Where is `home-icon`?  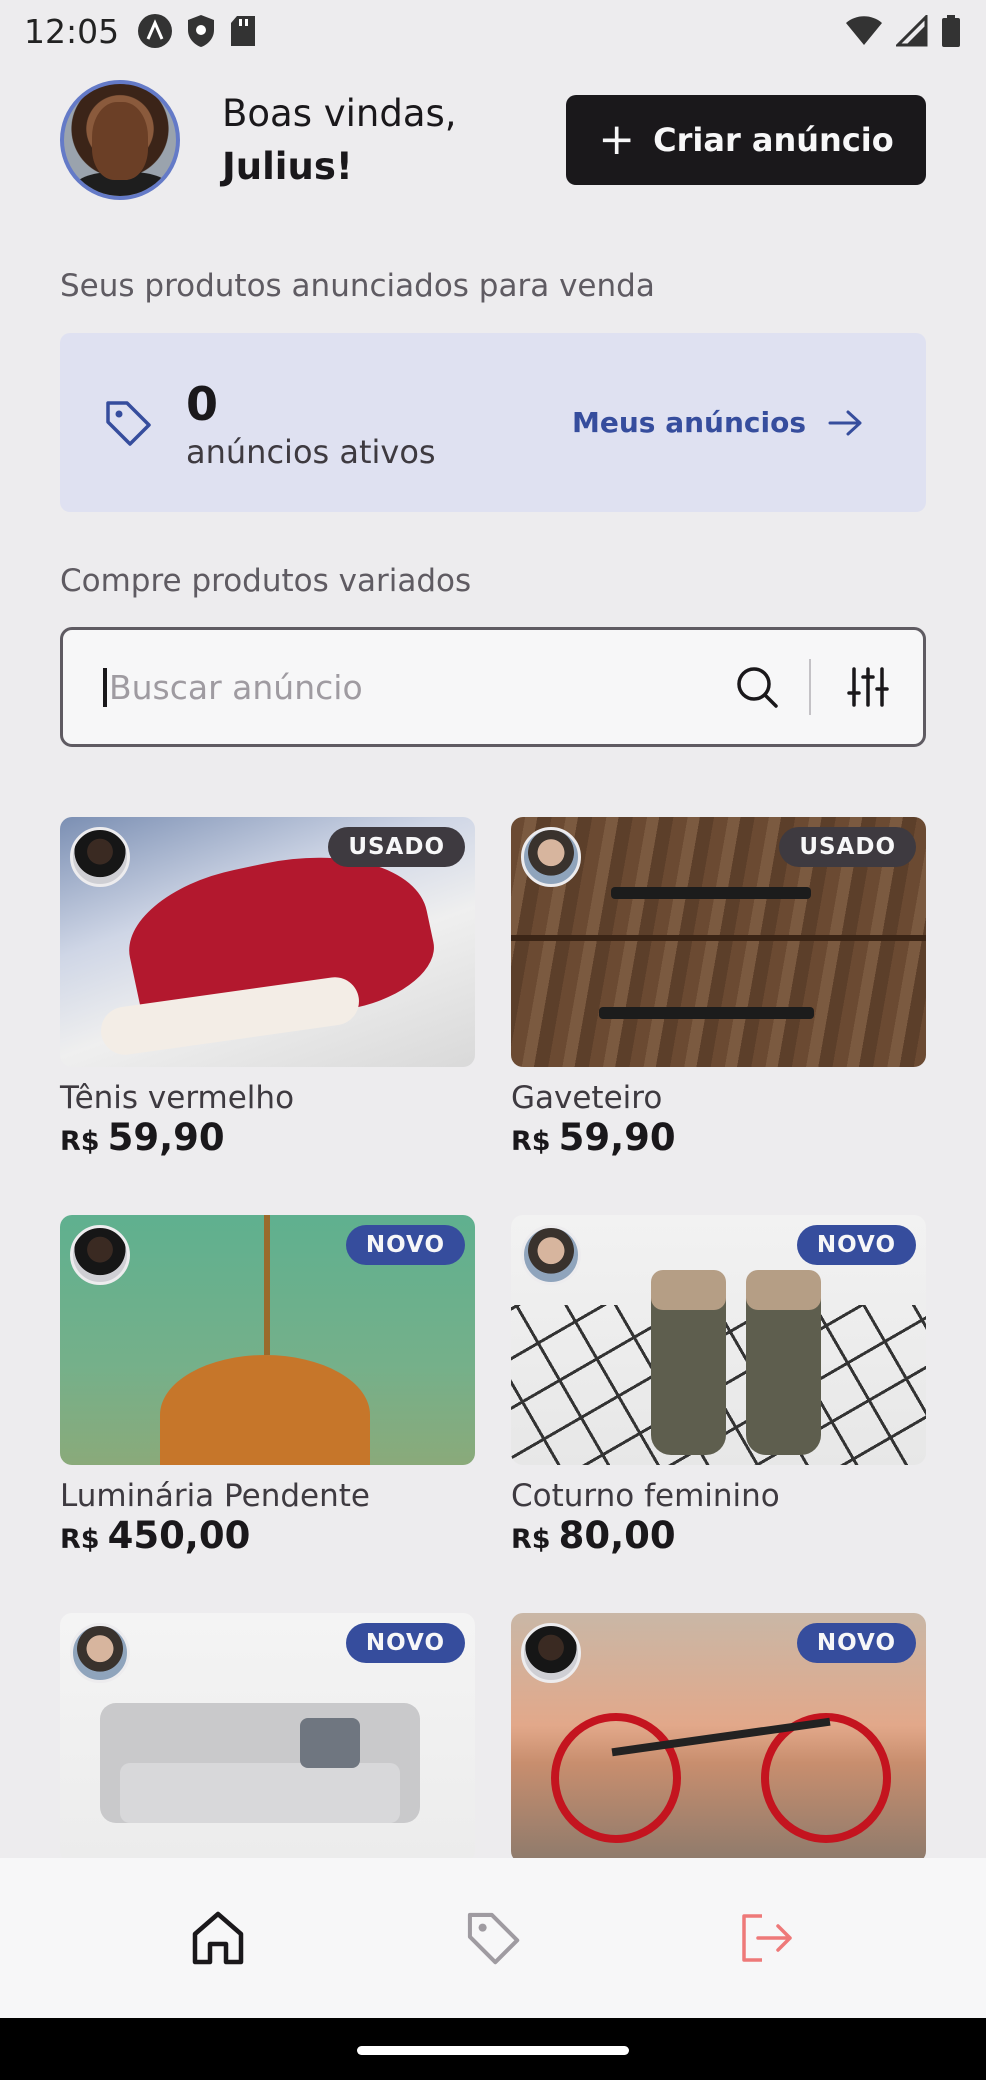 home-icon is located at coordinates (217, 1938).